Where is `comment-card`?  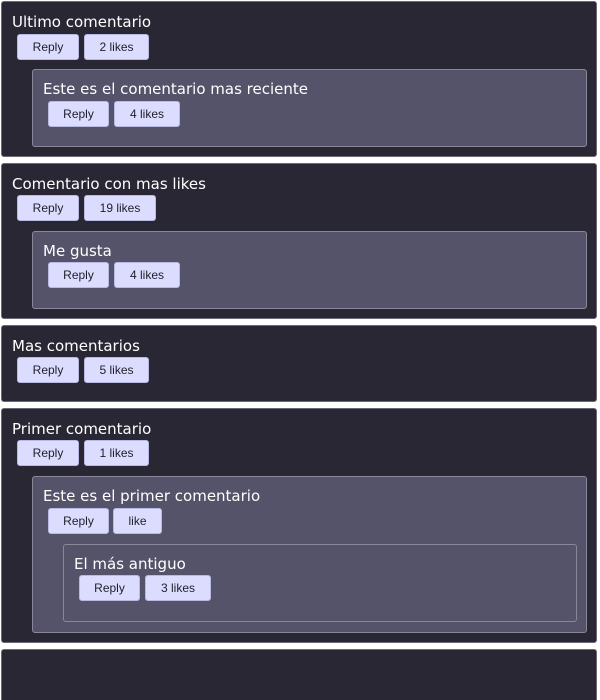
comment-card is located at coordinates (299, 674).